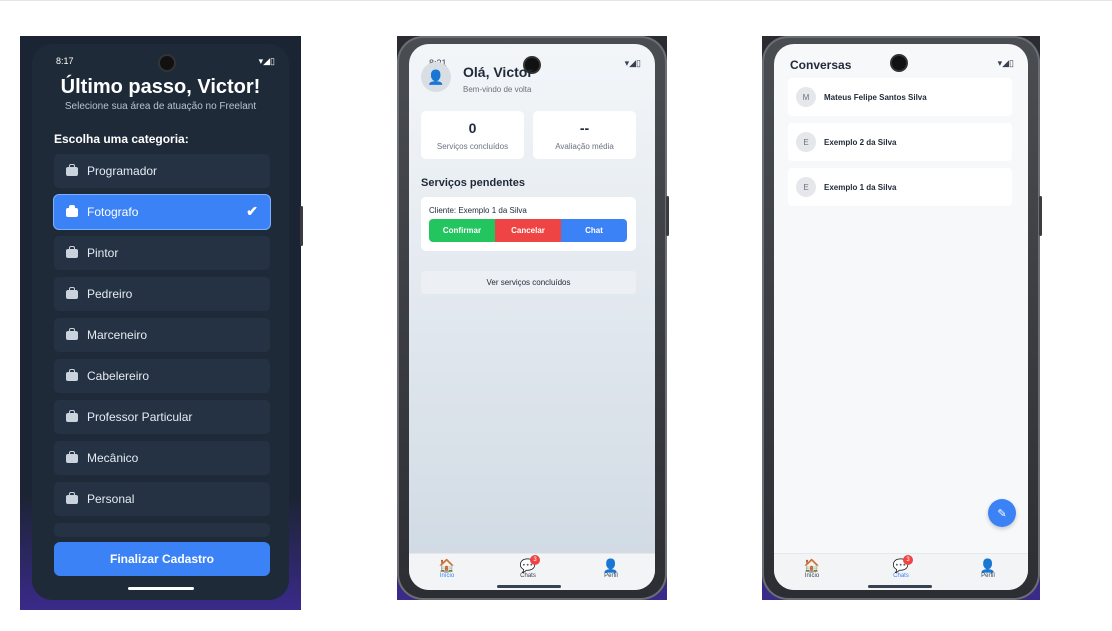 Image resolution: width=1112 pixels, height=631 pixels. I want to click on conversation-item: M Mateus Felipe Santos Silva, so click(900, 97).